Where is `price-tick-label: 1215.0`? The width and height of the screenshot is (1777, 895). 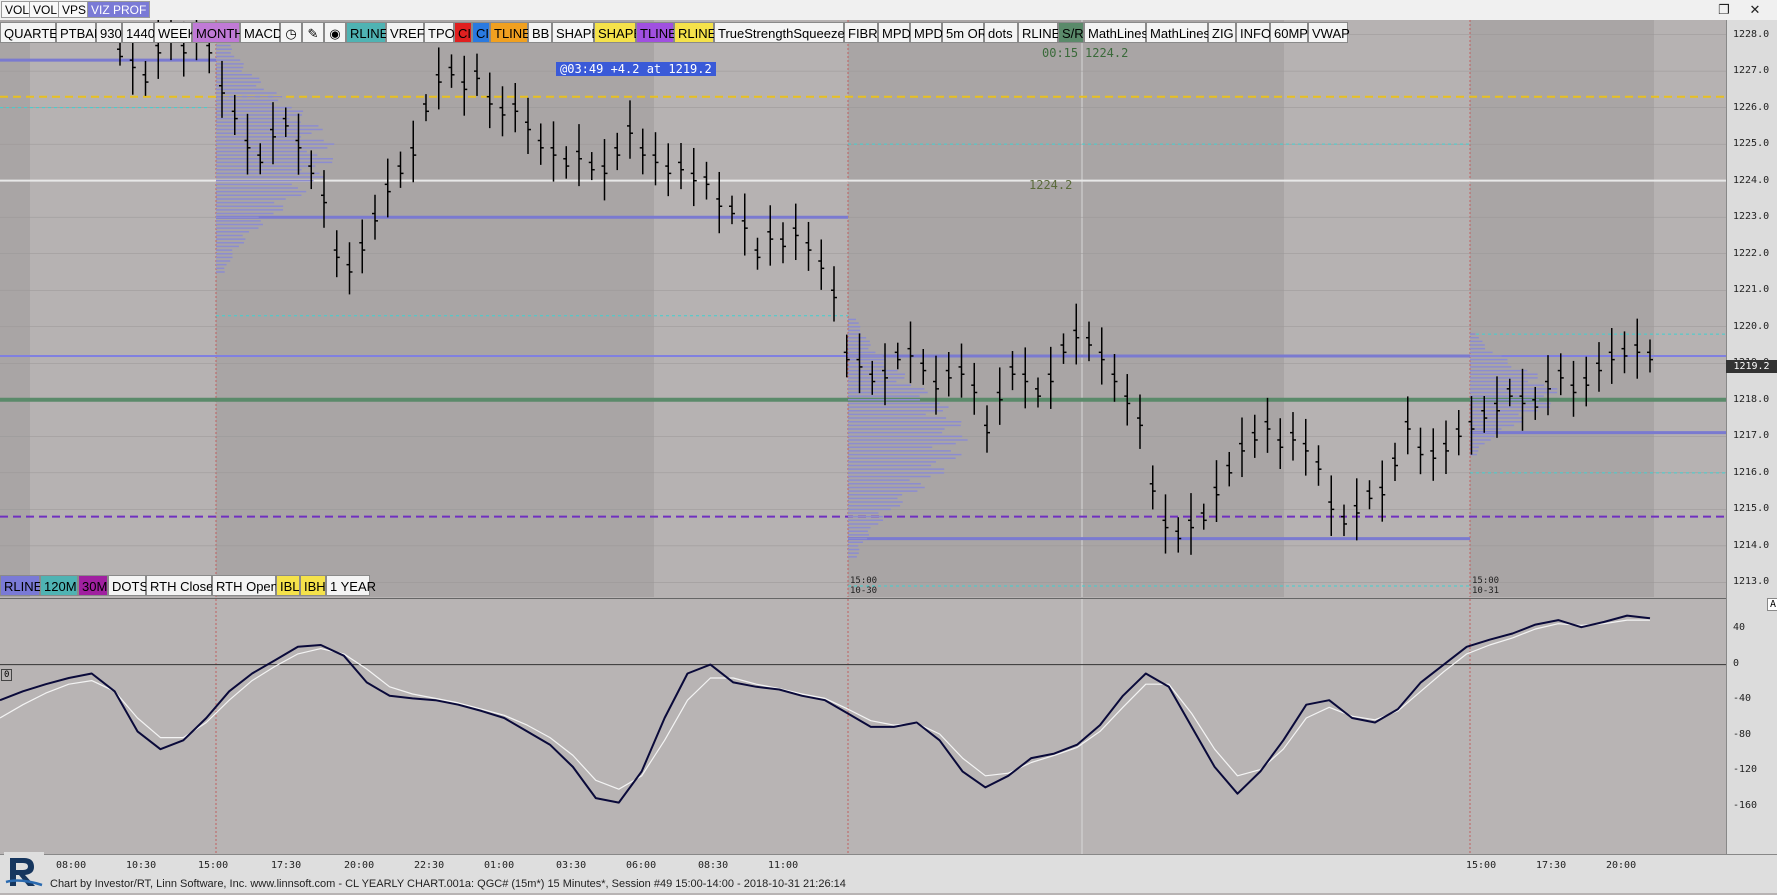
price-tick-label: 1215.0 is located at coordinates (1751, 509).